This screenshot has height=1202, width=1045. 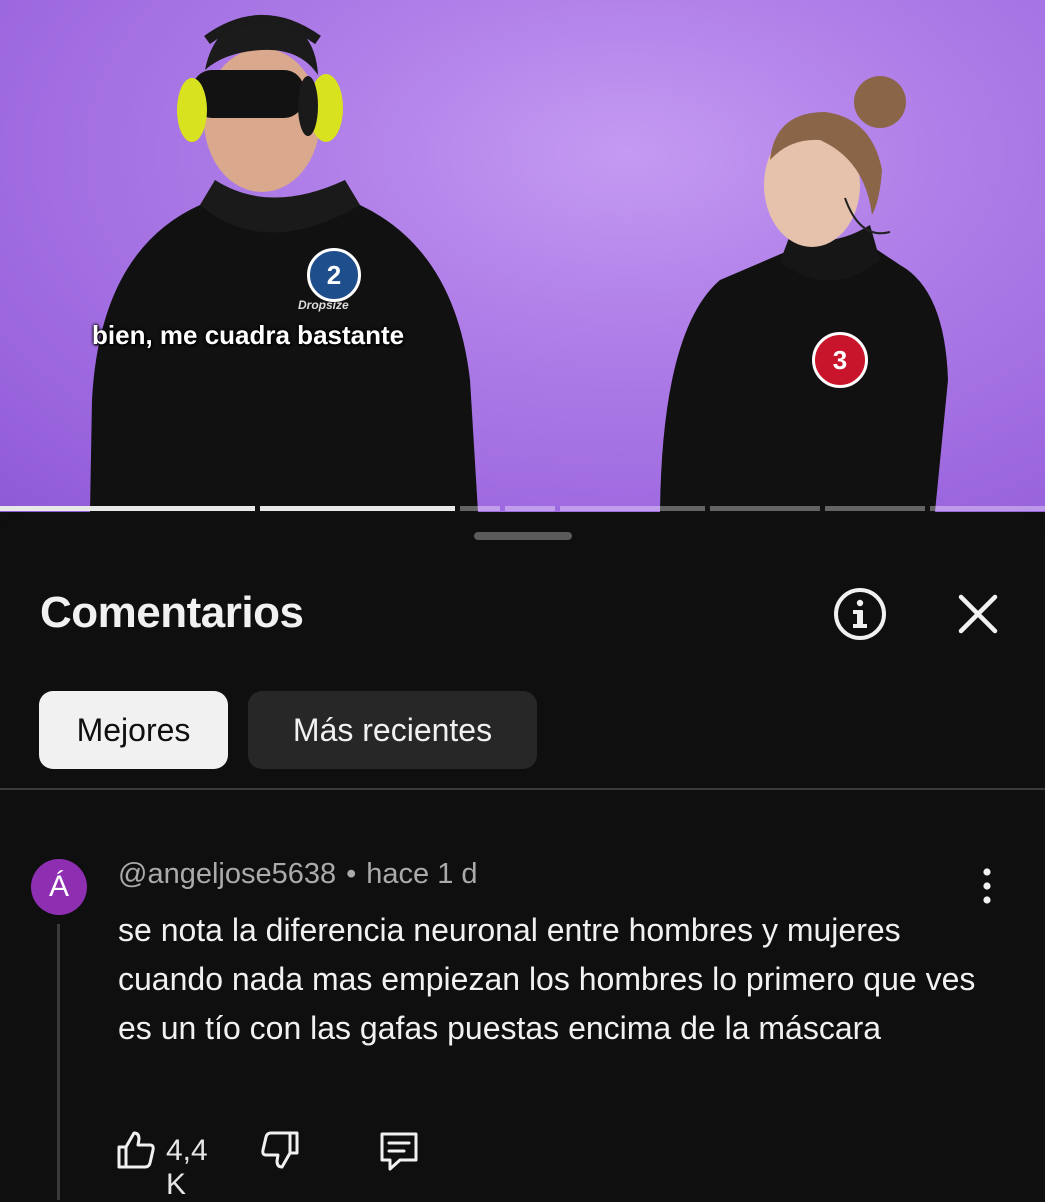 I want to click on thumbs-down-icon, so click(x=280, y=1150).